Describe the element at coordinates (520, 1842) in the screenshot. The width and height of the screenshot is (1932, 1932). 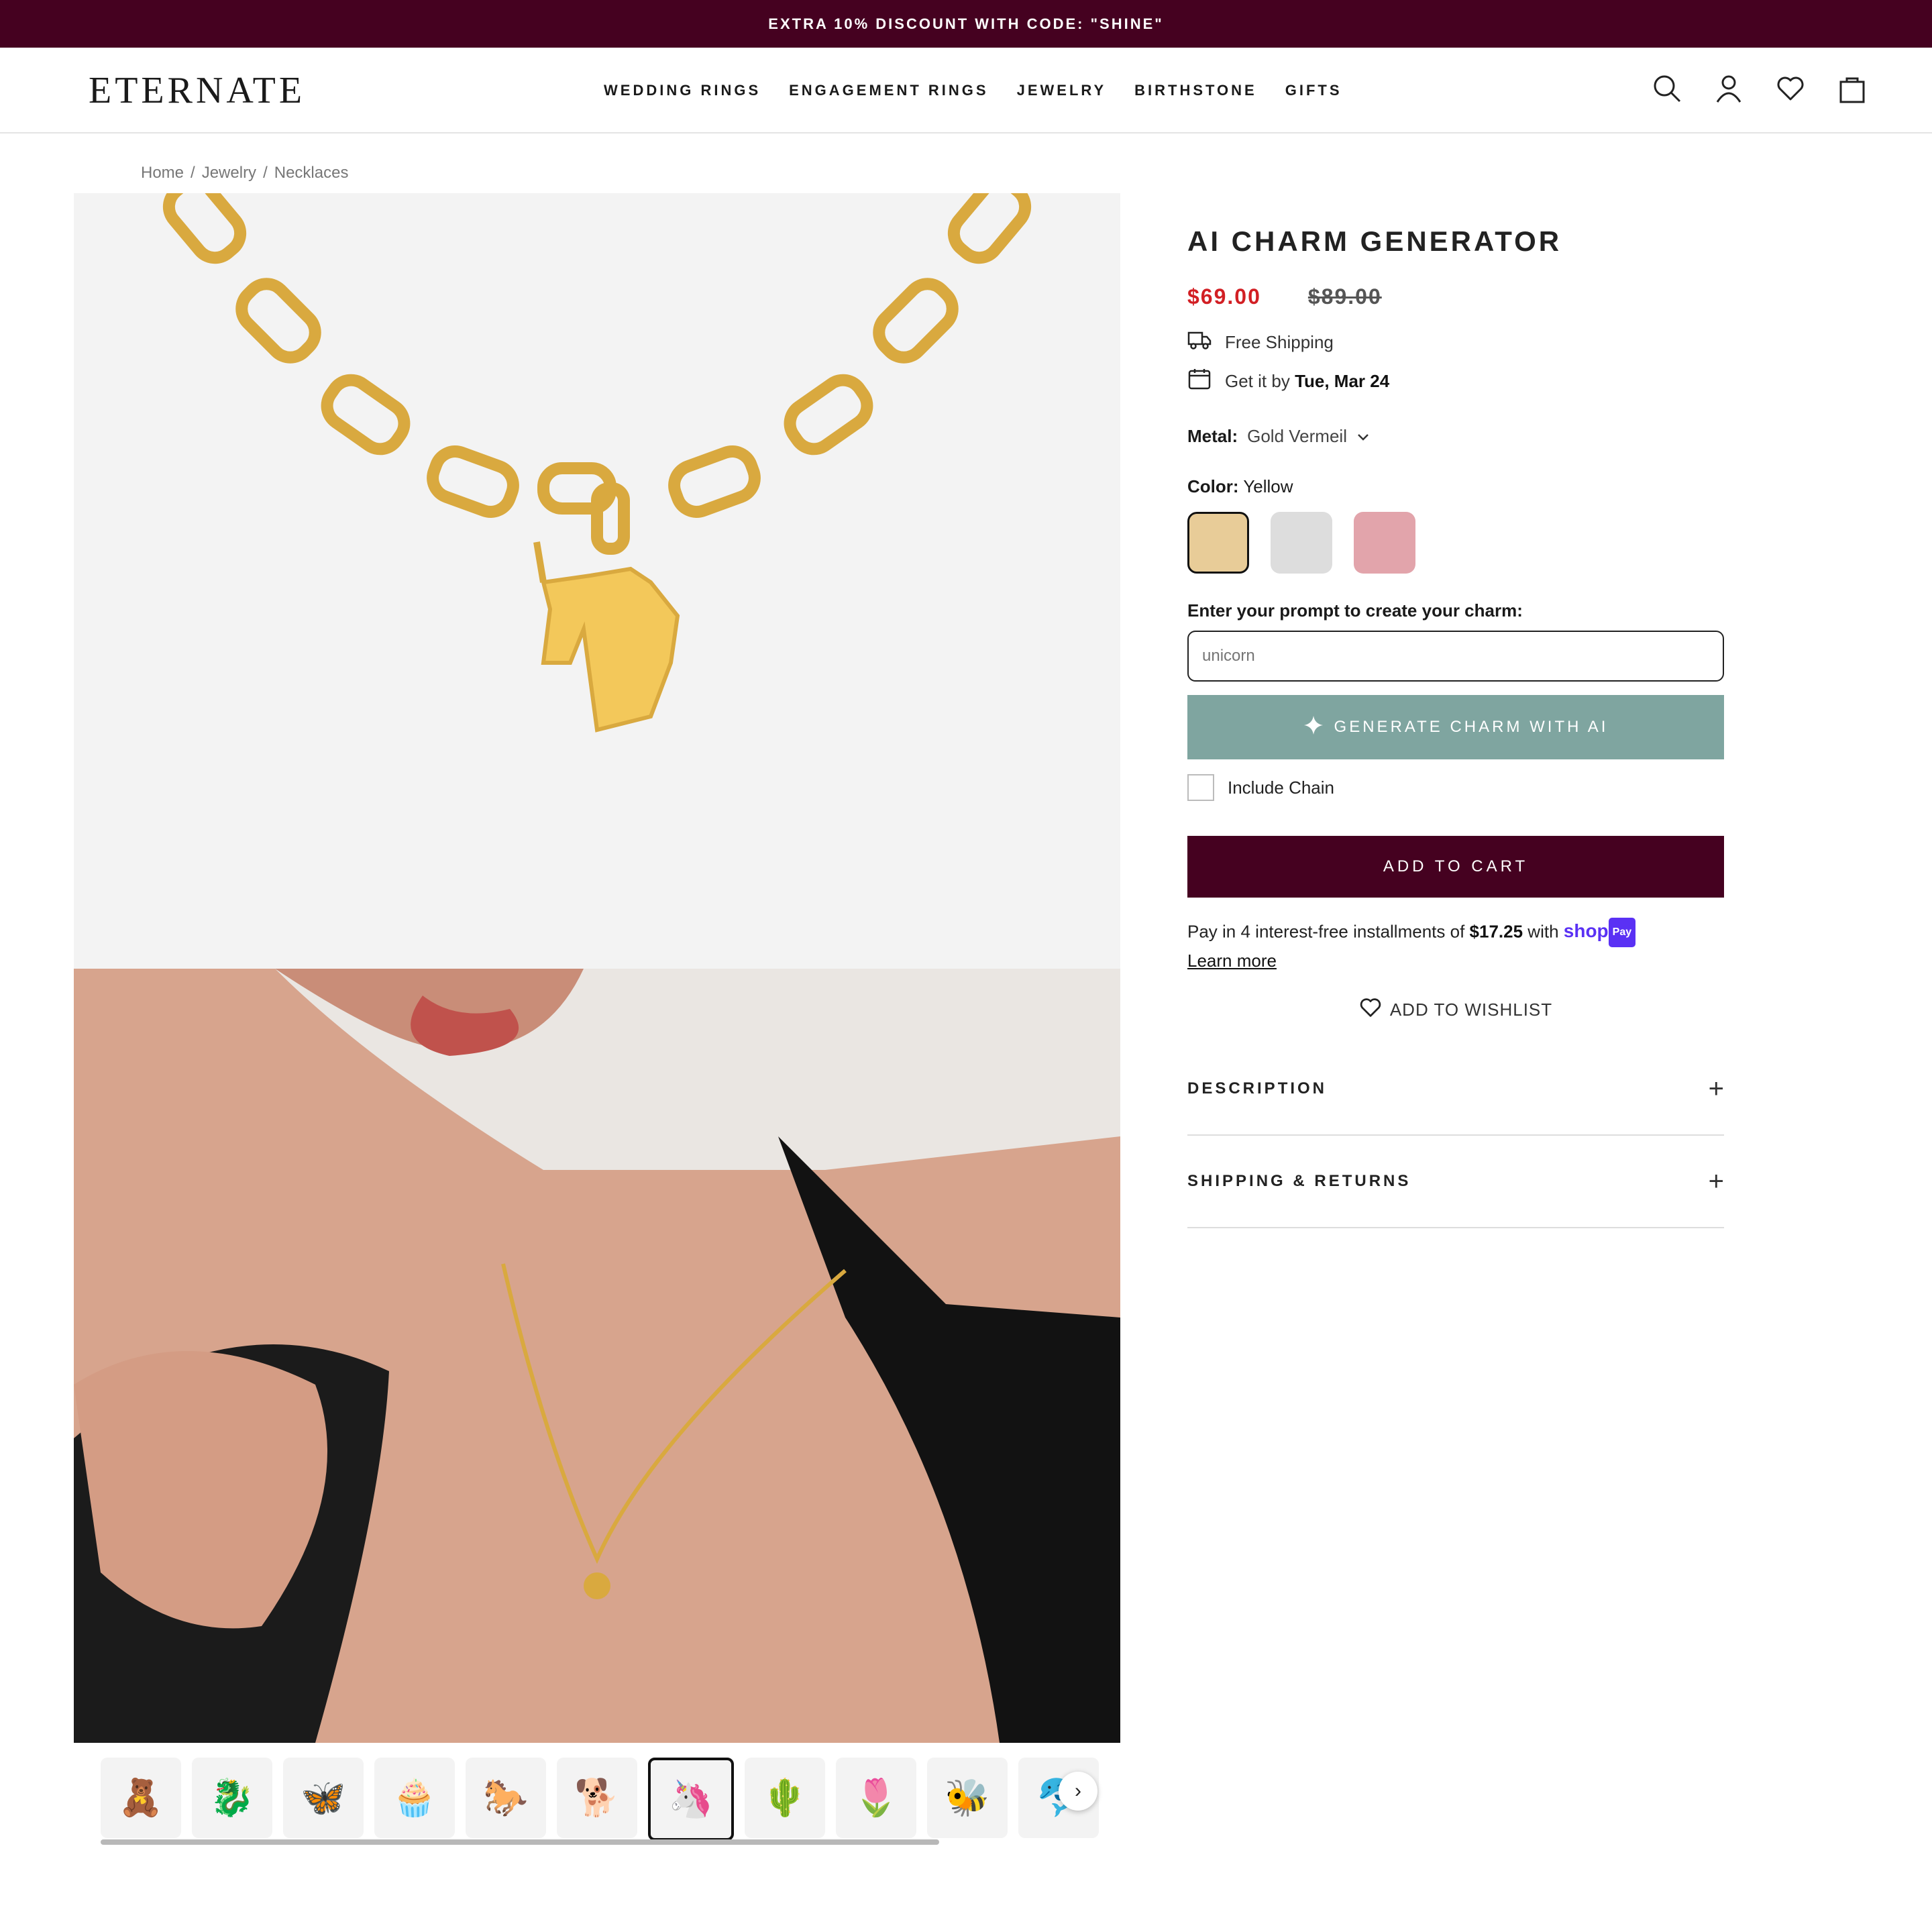
I see `thumbnail-scrollbar` at that location.